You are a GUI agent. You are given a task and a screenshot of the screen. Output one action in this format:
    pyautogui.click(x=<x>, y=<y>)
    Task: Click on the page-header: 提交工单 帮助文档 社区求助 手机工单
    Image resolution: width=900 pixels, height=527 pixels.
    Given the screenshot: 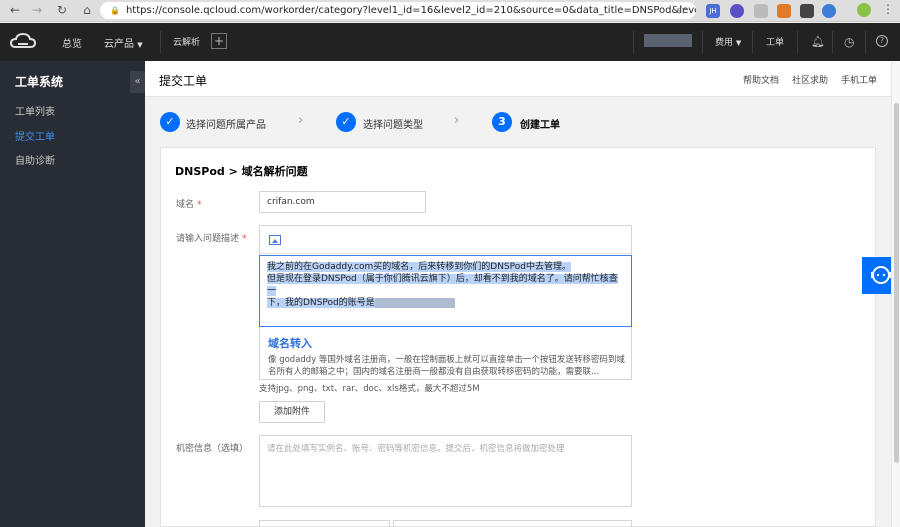 What is the action you would take?
    pyautogui.click(x=522, y=79)
    